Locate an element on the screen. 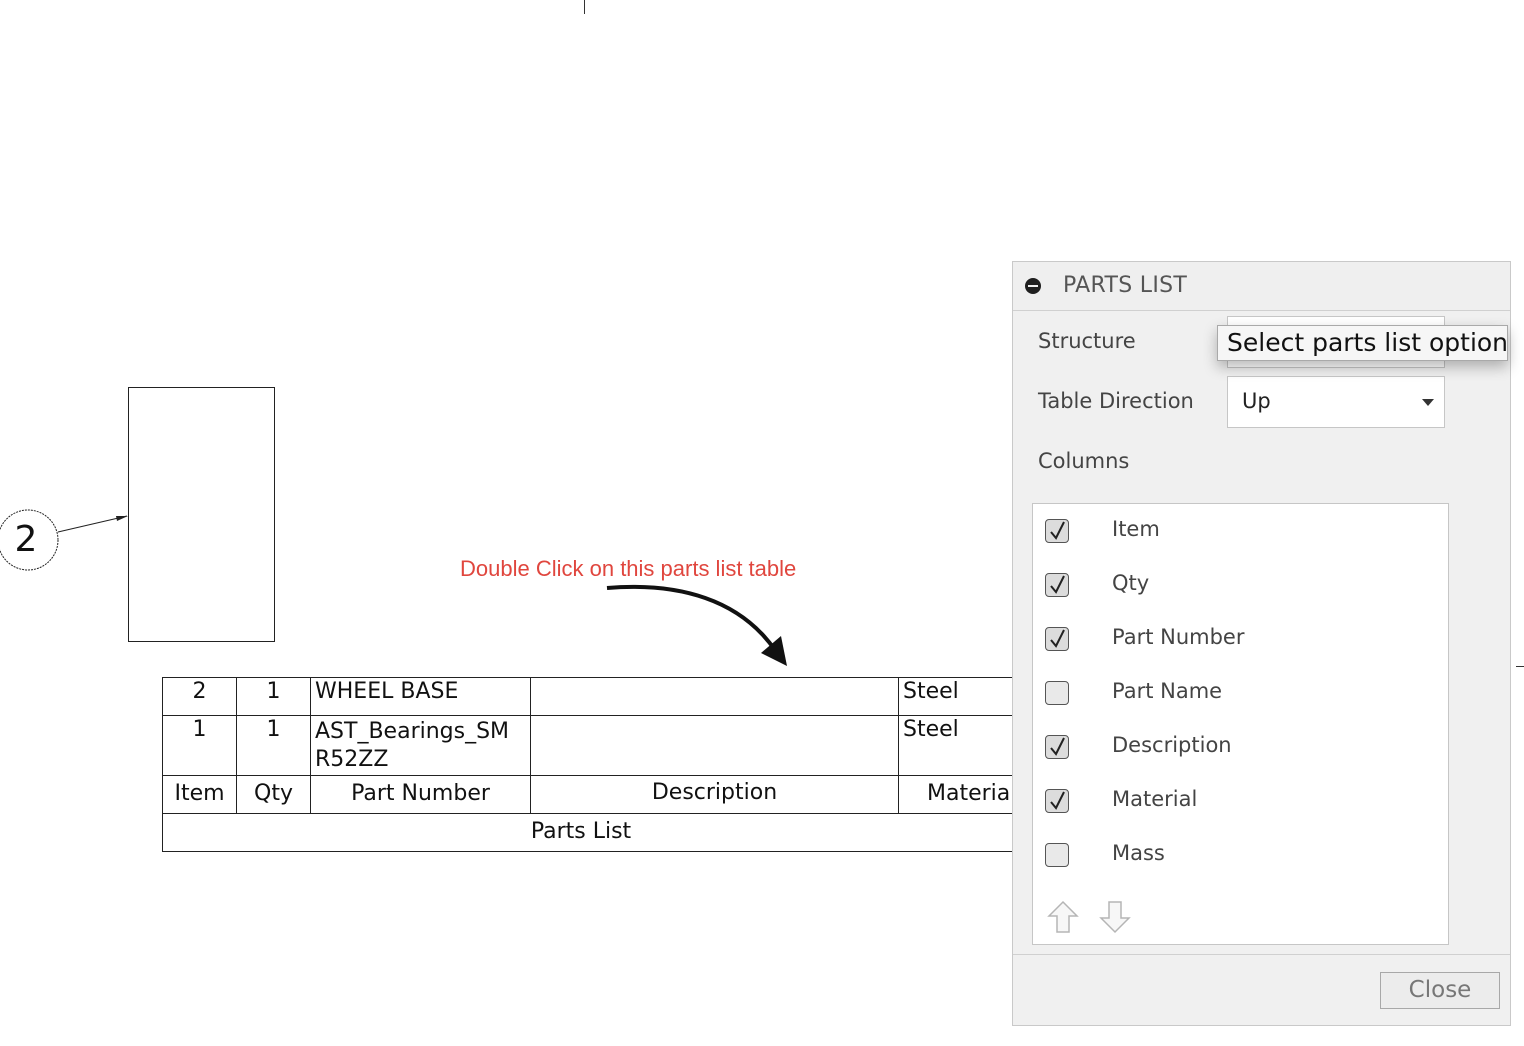 This screenshot has height=1046, width=1524. column-option-qty: Qty is located at coordinates (1240, 586).